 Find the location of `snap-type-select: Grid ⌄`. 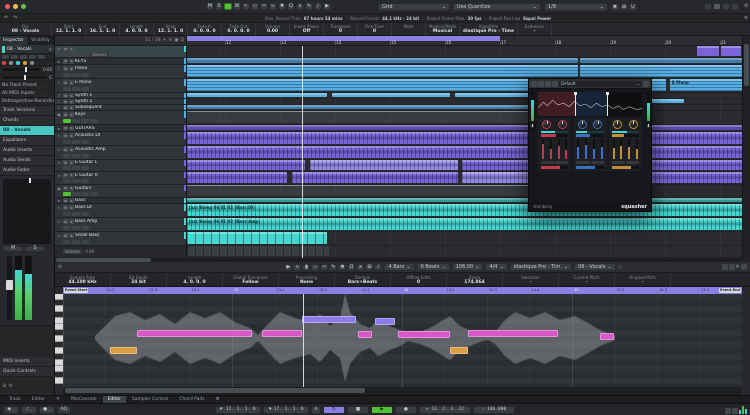

snap-type-select: Grid ⌄ is located at coordinates (414, 7).